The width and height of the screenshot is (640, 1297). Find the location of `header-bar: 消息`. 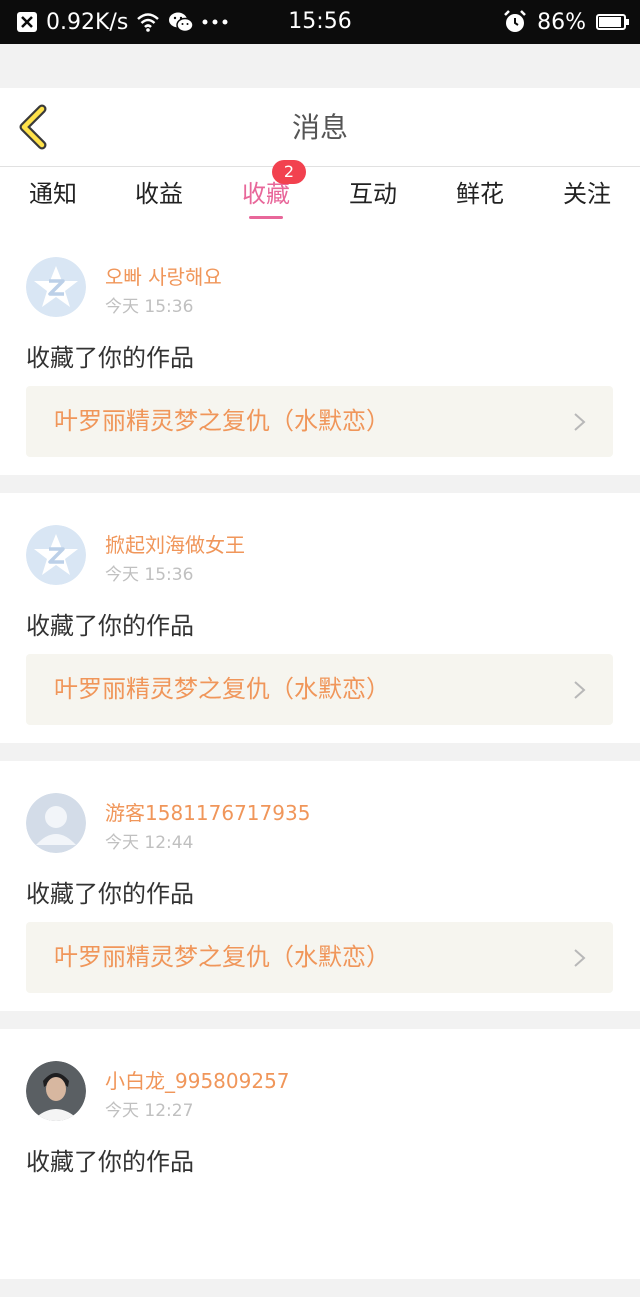

header-bar: 消息 is located at coordinates (320, 127).